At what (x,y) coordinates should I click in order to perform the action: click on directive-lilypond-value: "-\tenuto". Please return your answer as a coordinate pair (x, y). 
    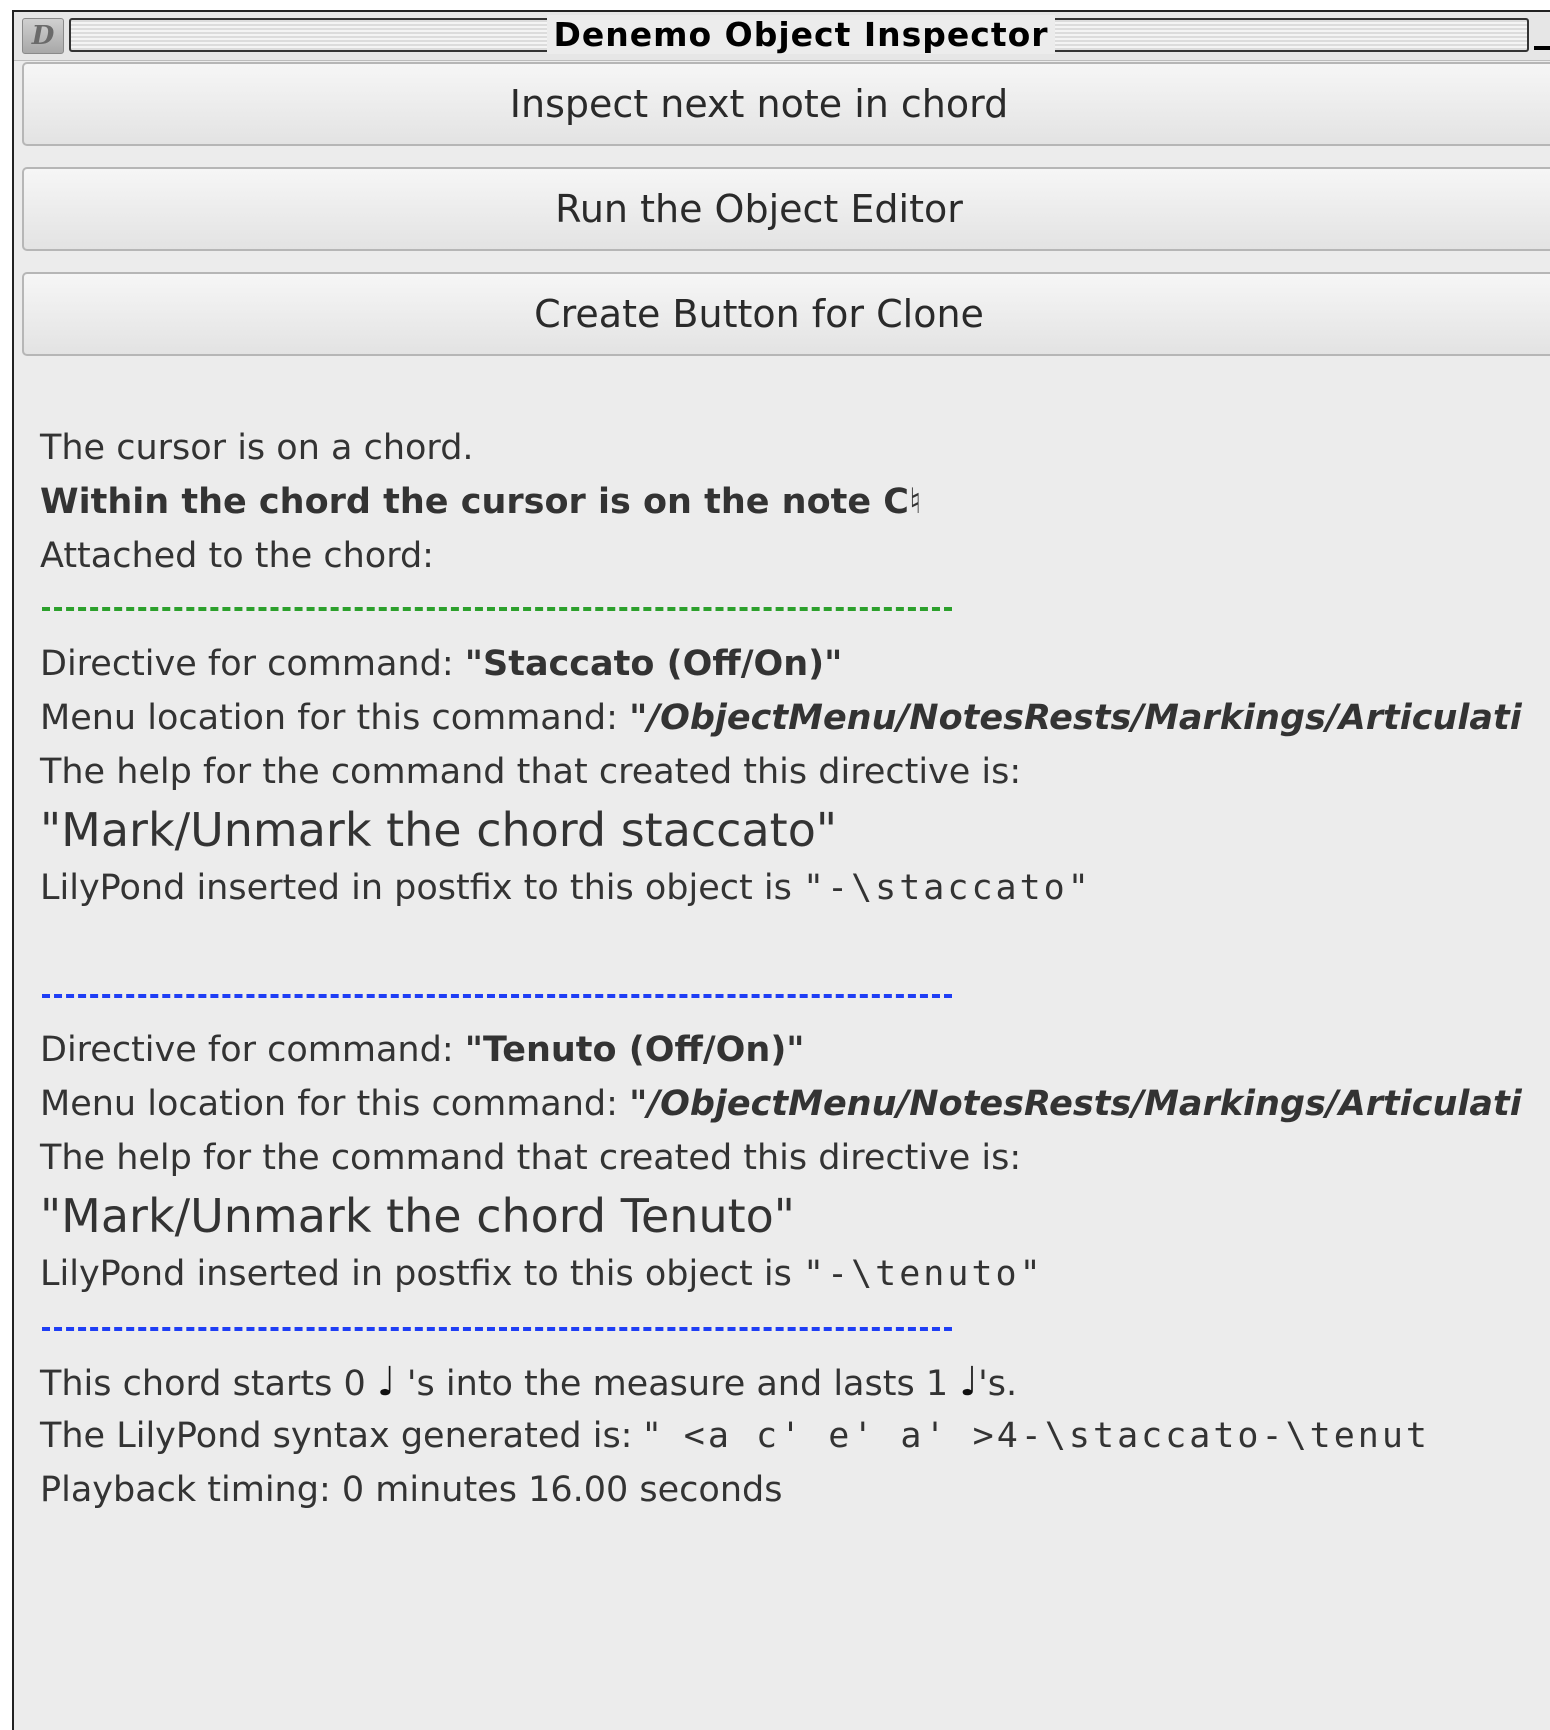
    Looking at the image, I should click on (923, 1274).